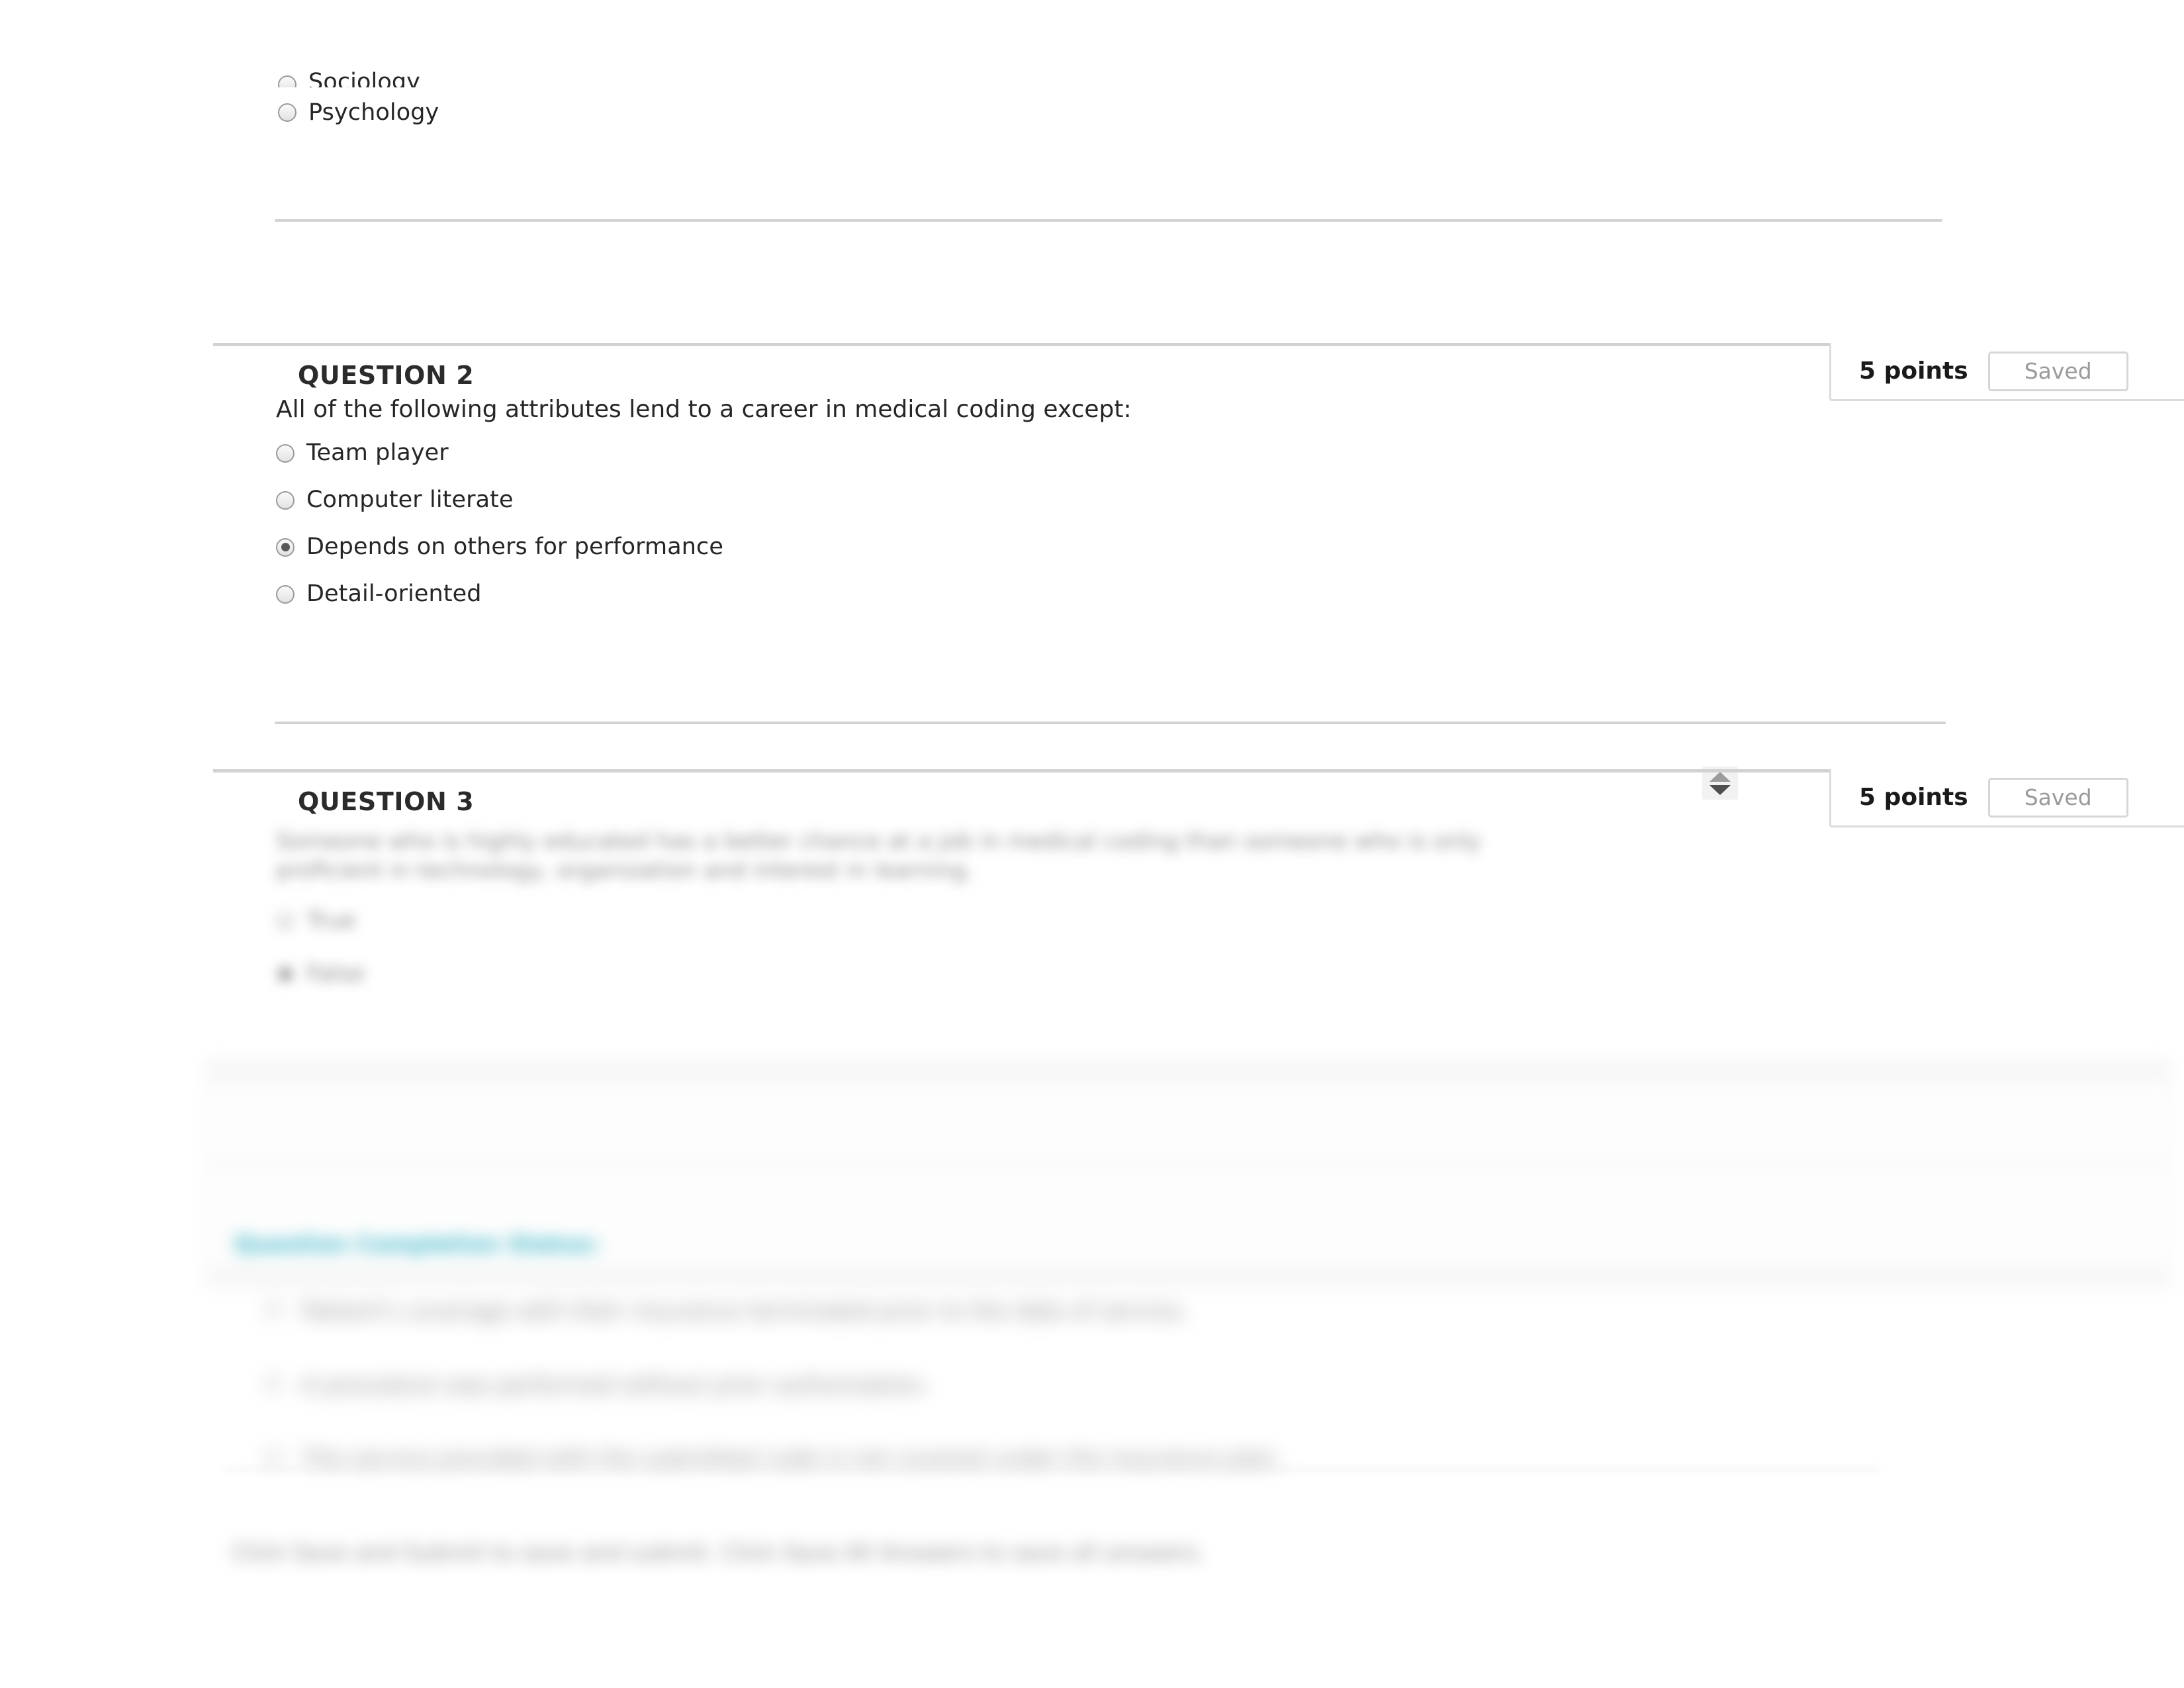 This screenshot has width=2184, height=1688. What do you see at coordinates (1914, 797) in the screenshot?
I see `question-3-points: 5 points` at bounding box center [1914, 797].